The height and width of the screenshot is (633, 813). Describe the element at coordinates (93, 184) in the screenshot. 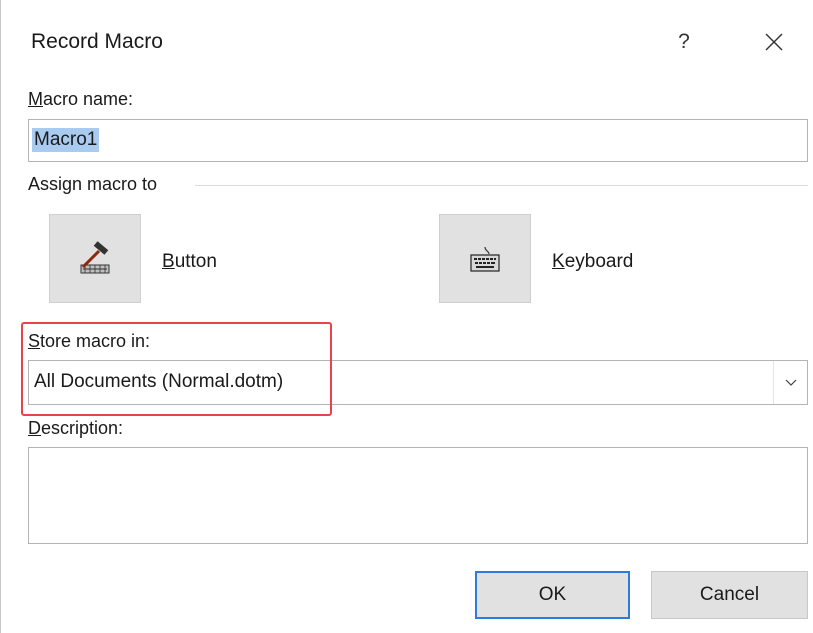

I see `assign-macro-label: Assign macro to` at that location.